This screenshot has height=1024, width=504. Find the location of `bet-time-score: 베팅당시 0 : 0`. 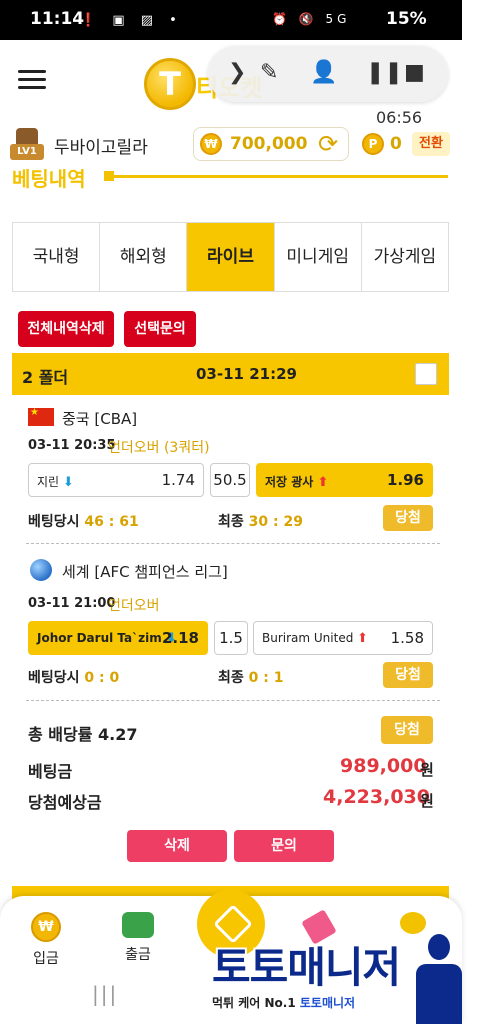

bet-time-score: 베팅당시 0 : 0 is located at coordinates (74, 678).